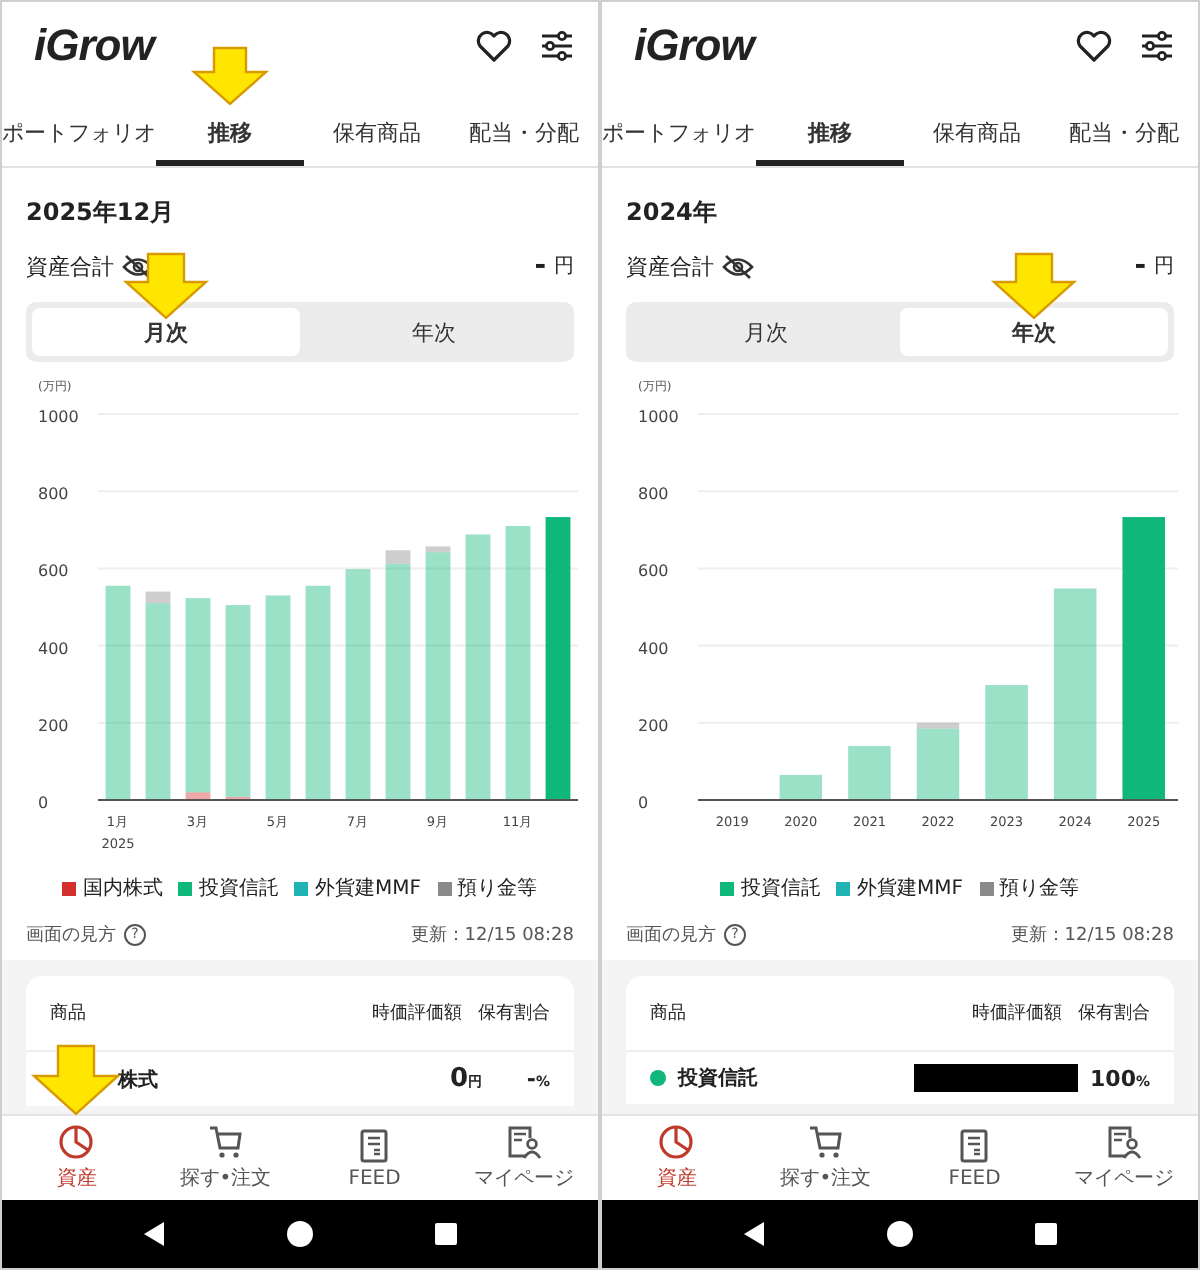 This screenshot has height=1270, width=1200. Describe the element at coordinates (672, 213) in the screenshot. I see `period-title: 2024年` at that location.